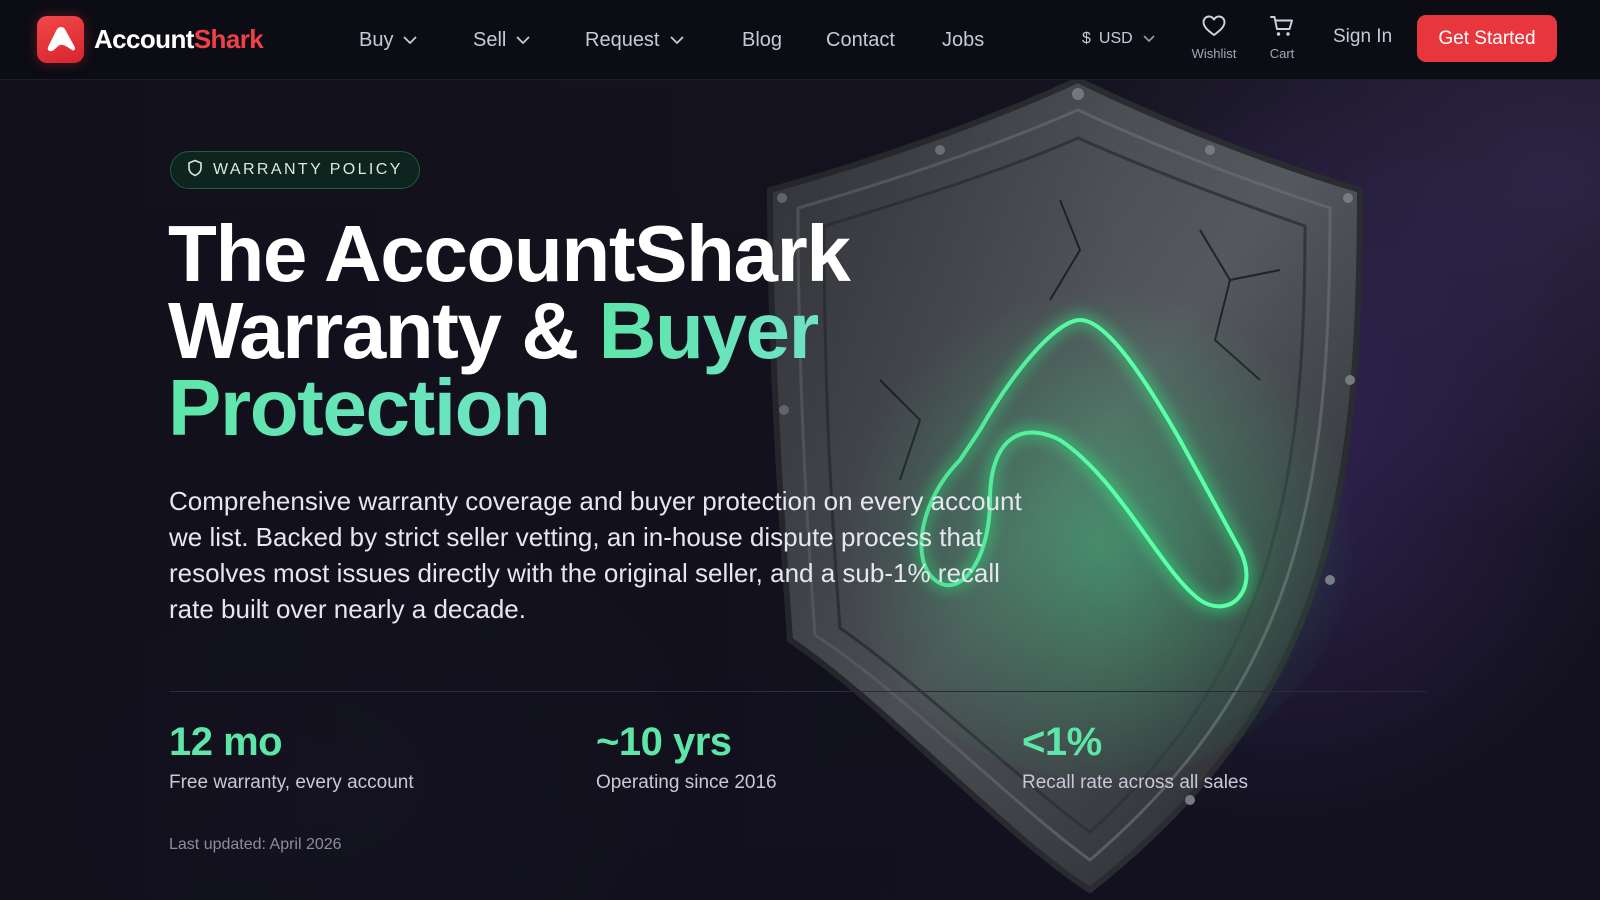  What do you see at coordinates (622, 39) in the screenshot?
I see `nav-item-label: Request` at bounding box center [622, 39].